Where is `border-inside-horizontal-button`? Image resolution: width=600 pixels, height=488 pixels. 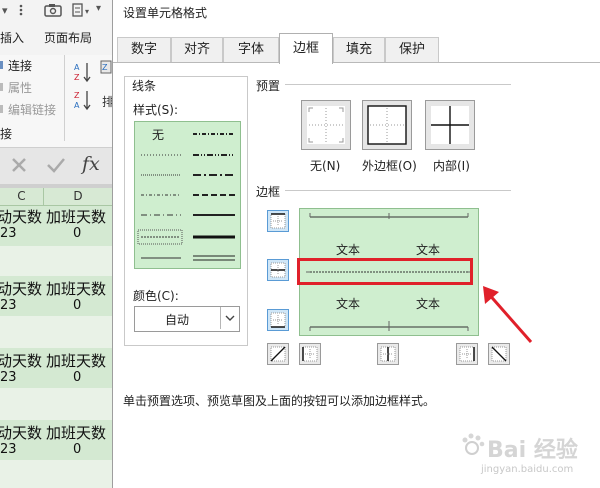 border-inside-horizontal-button is located at coordinates (278, 270).